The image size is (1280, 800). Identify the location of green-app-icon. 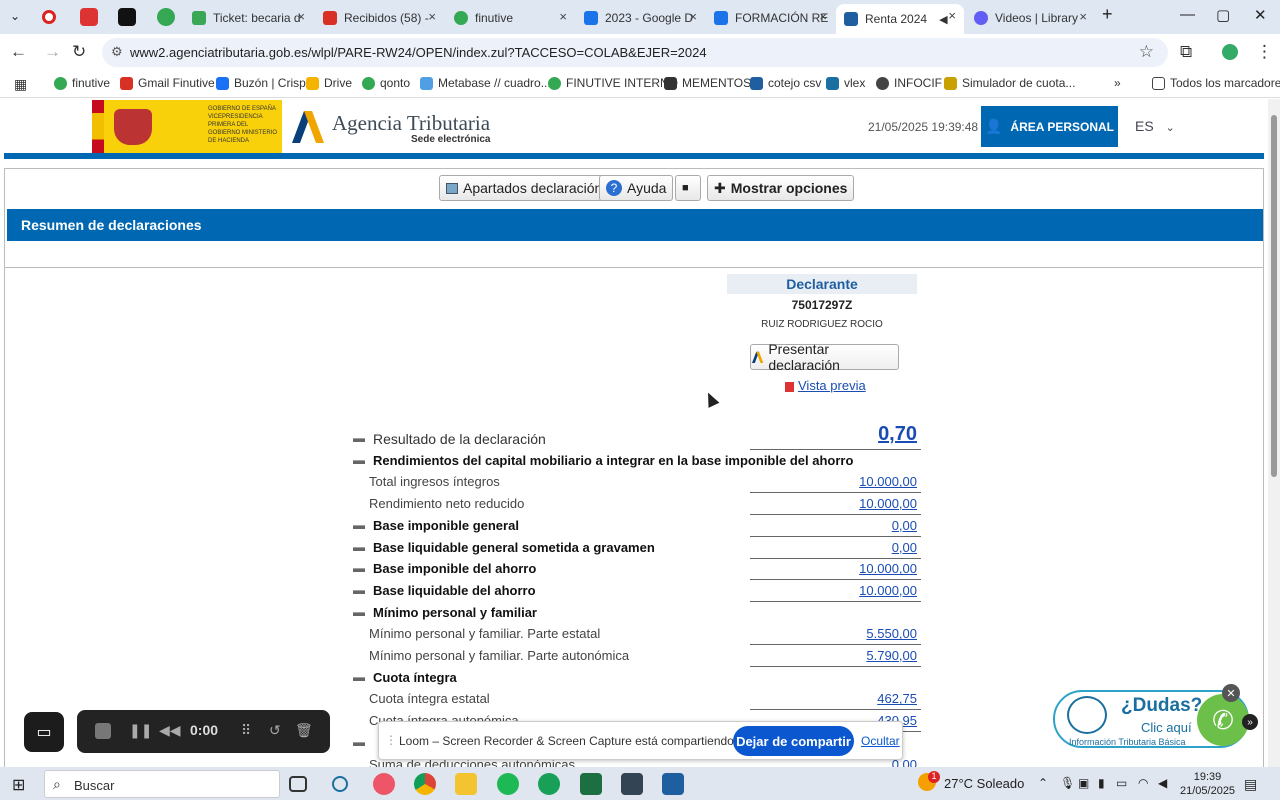
(549, 784).